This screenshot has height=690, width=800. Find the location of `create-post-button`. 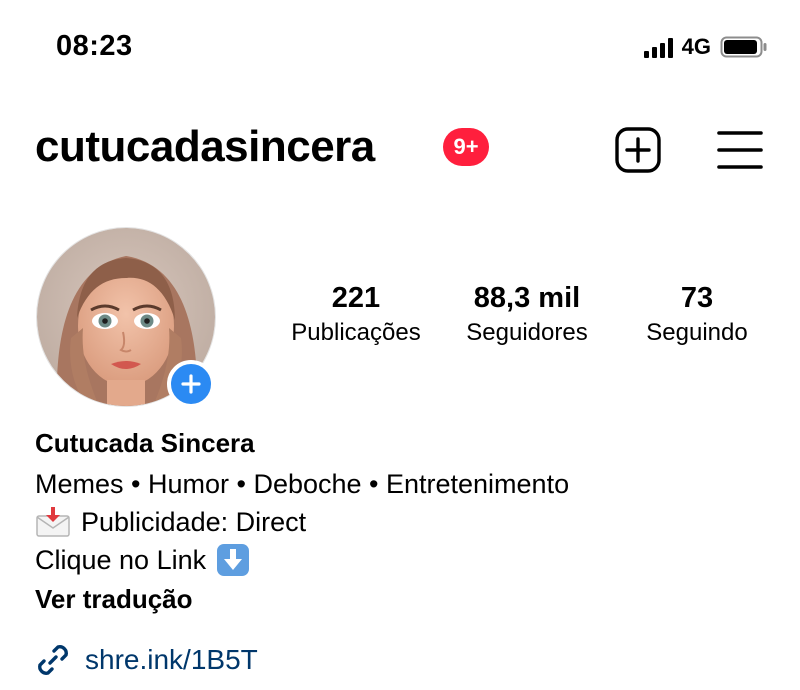

create-post-button is located at coordinates (638, 150).